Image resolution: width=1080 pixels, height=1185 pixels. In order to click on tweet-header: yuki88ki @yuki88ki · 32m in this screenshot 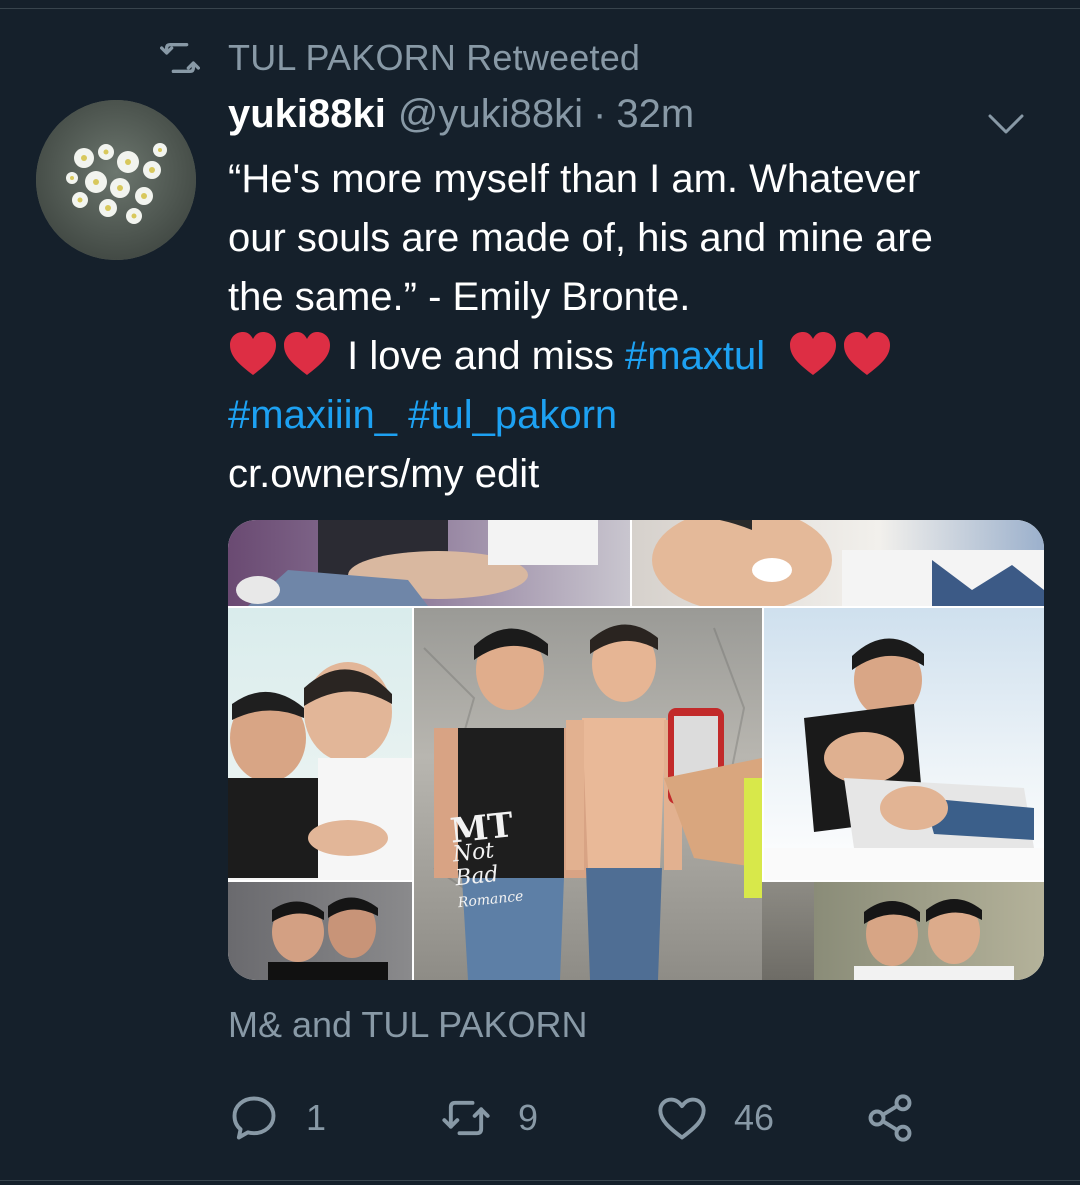, I will do `click(636, 120)`.